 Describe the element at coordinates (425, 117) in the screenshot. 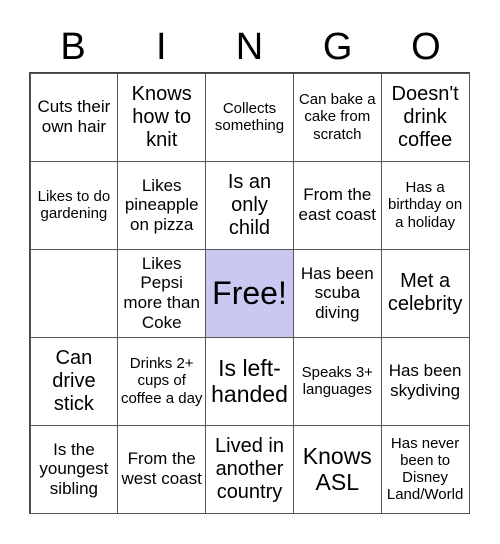

I see `bingo-cell: Doesn't drink coffee` at that location.